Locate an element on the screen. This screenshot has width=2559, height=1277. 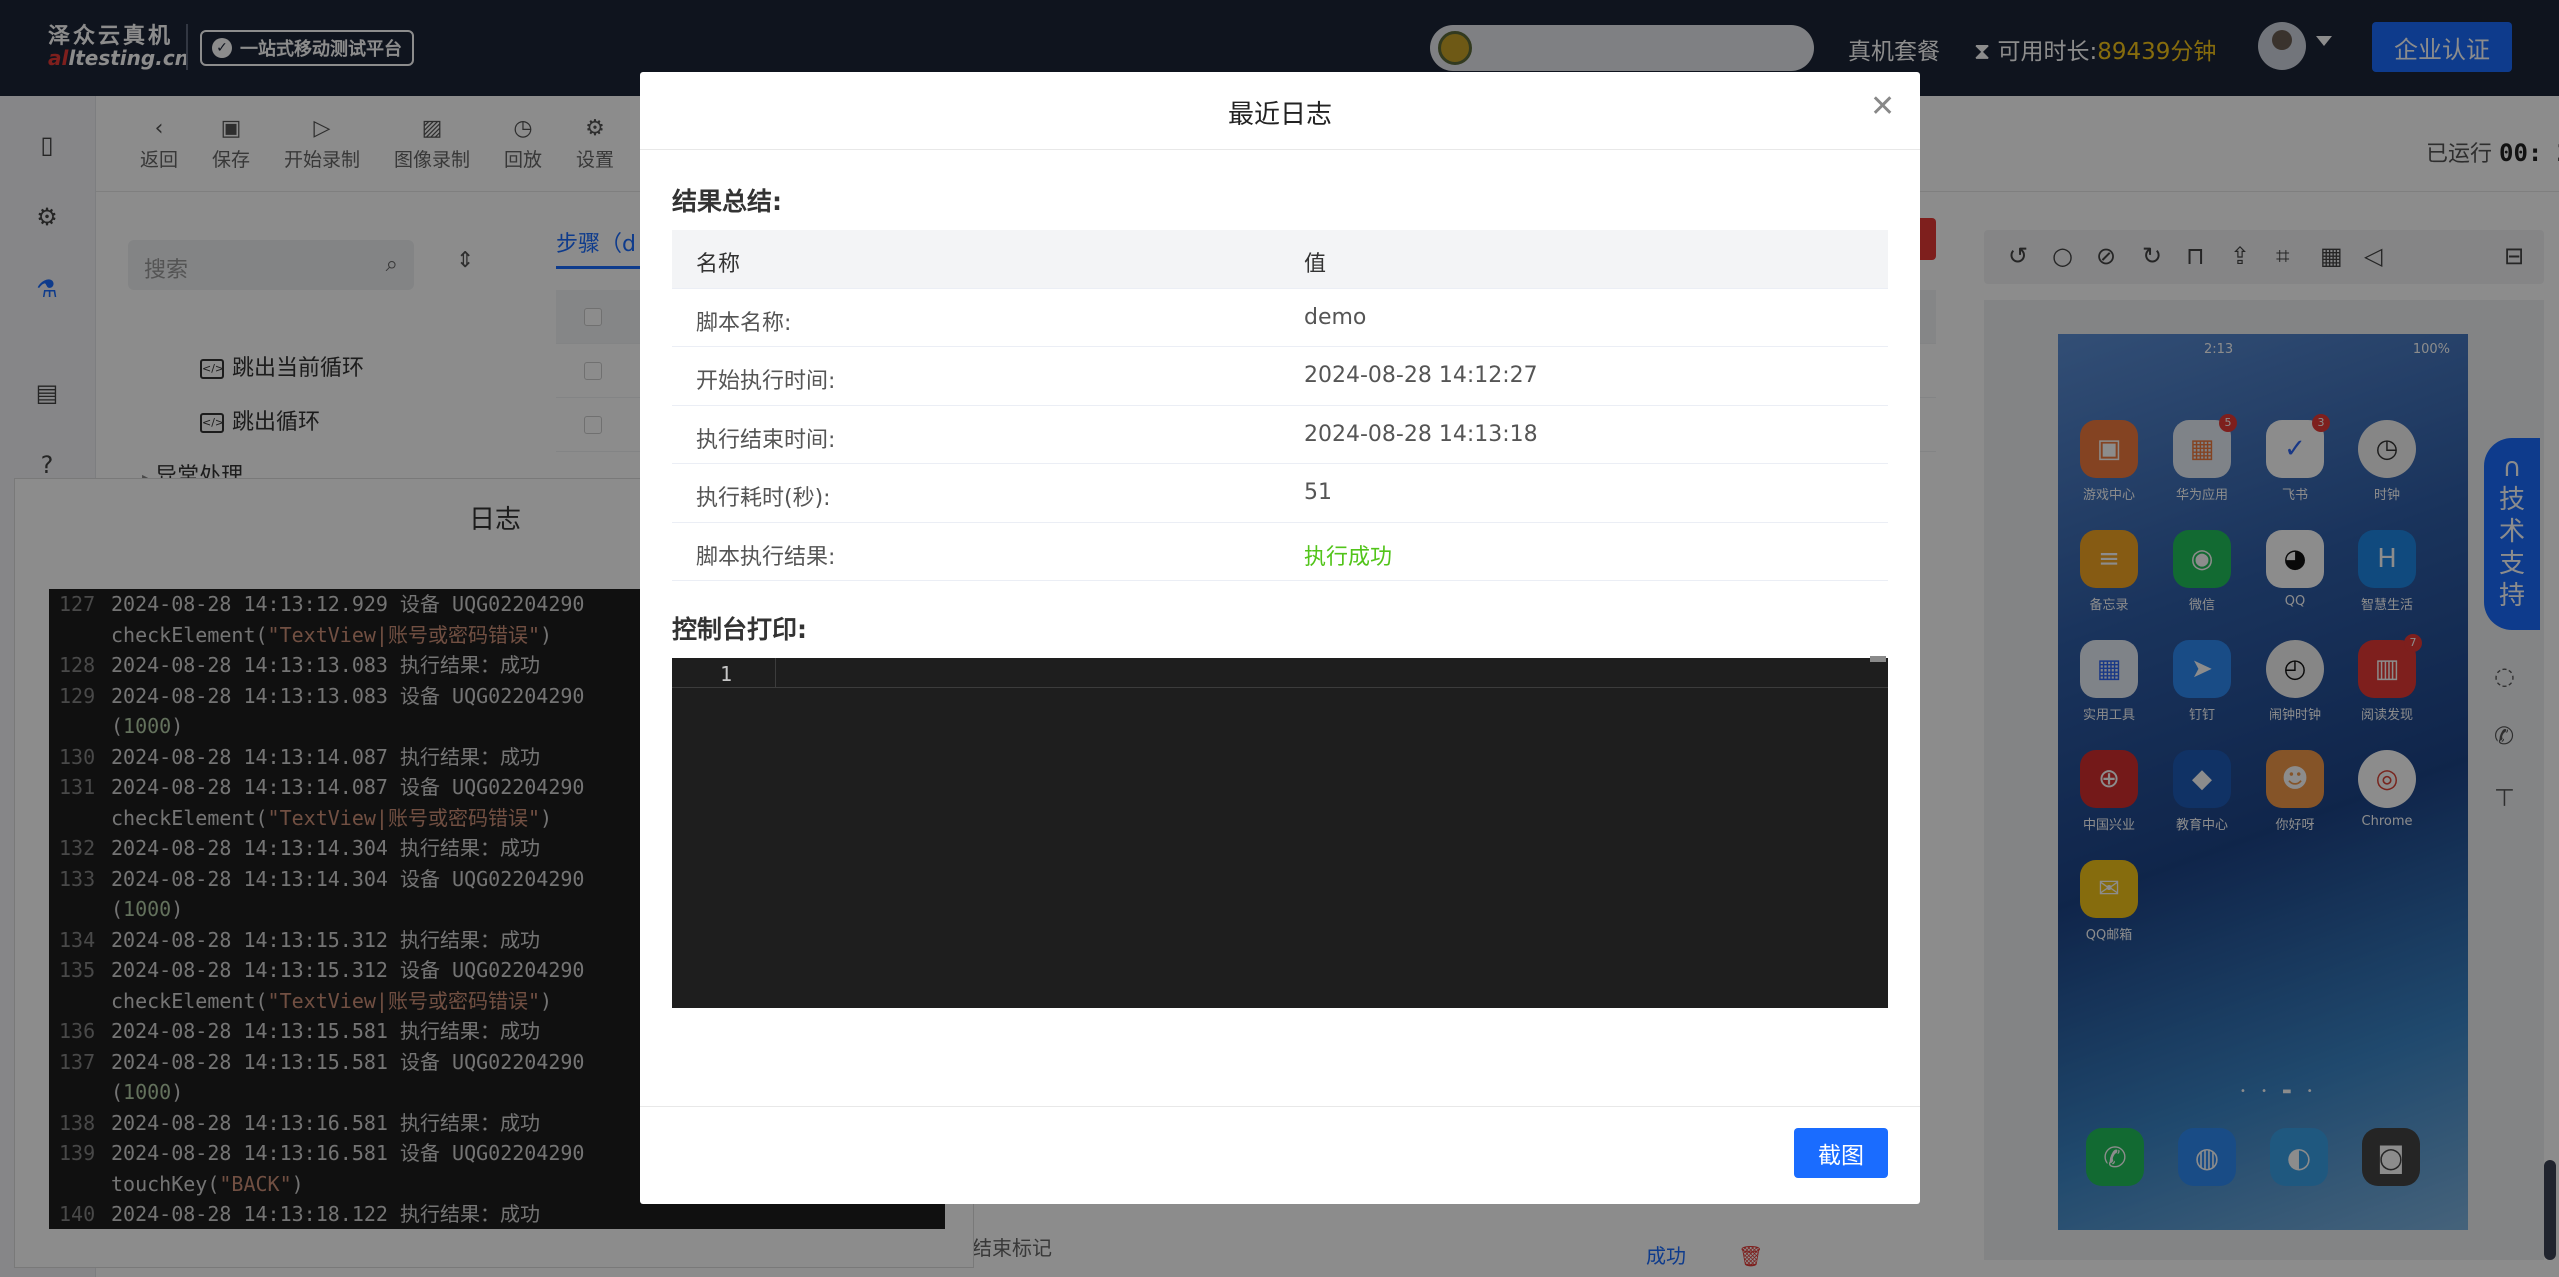
table-row: 执行结束时间: 2024-08-28 14:13:18 is located at coordinates (1280, 435).